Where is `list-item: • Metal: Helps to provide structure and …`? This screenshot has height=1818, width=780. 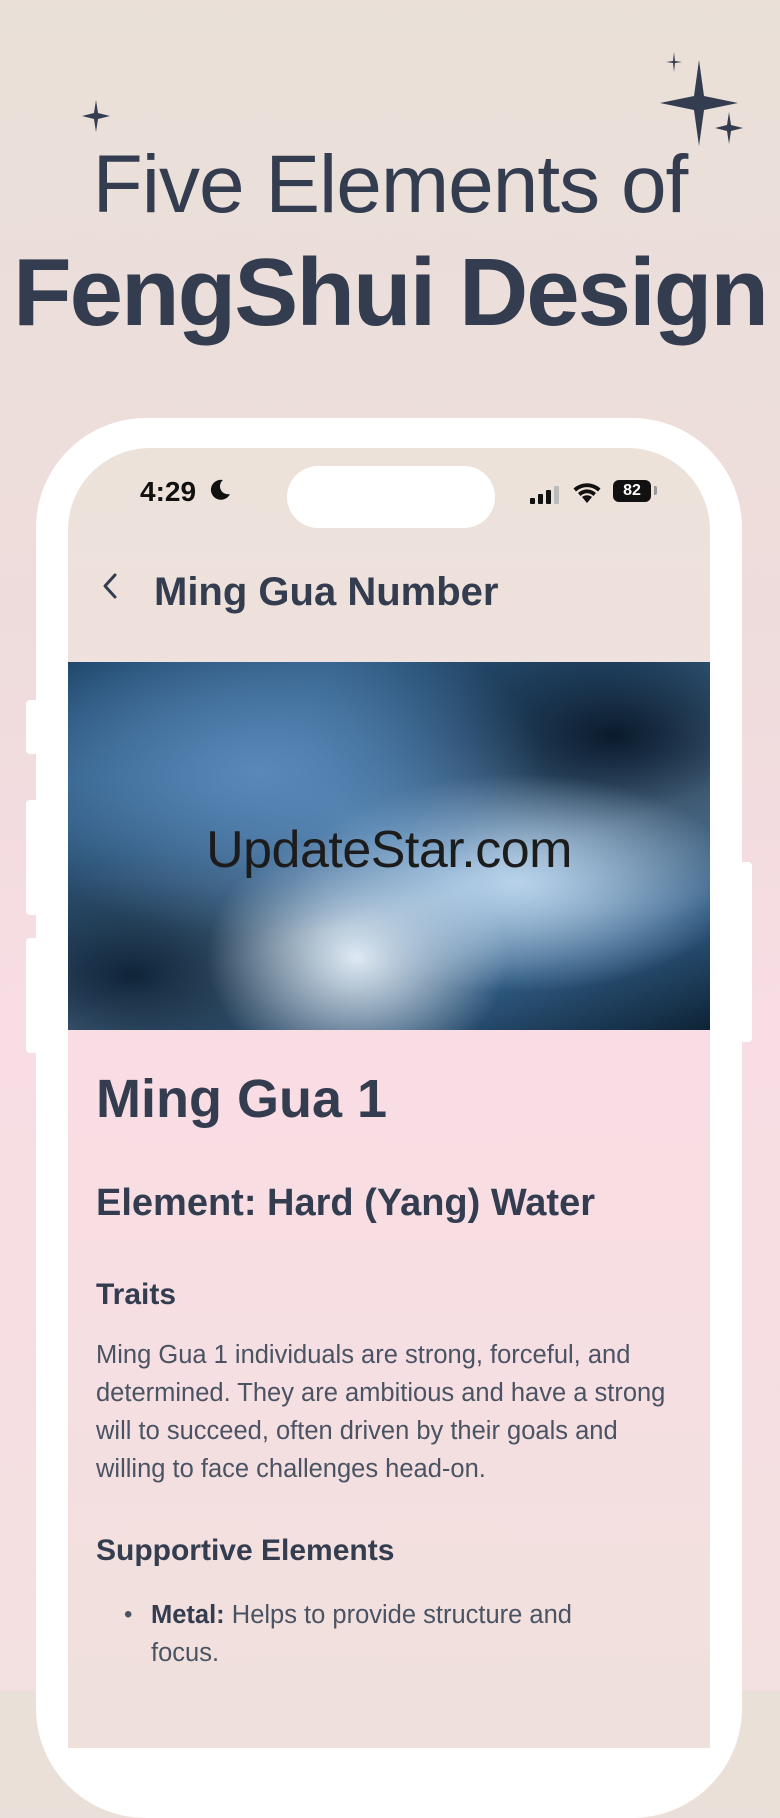
list-item: • Metal: Helps to provide structure and … is located at coordinates (354, 1634).